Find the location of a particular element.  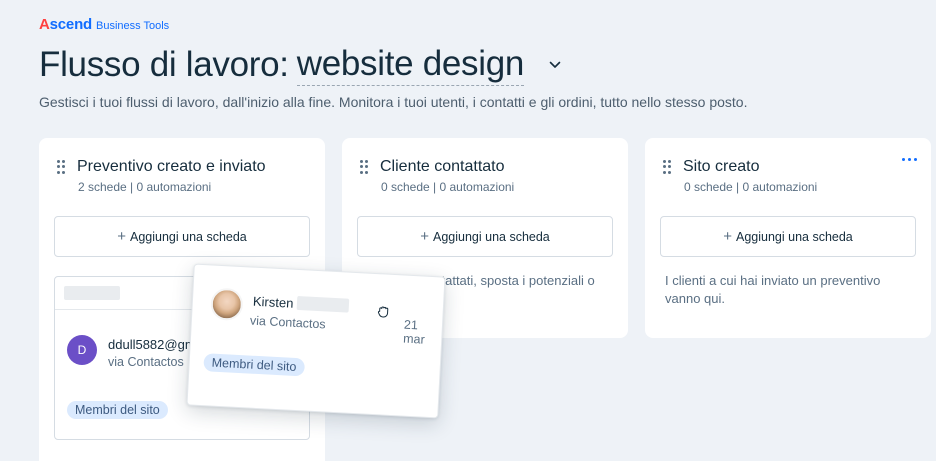

grab-hand-icon is located at coordinates (383, 314).